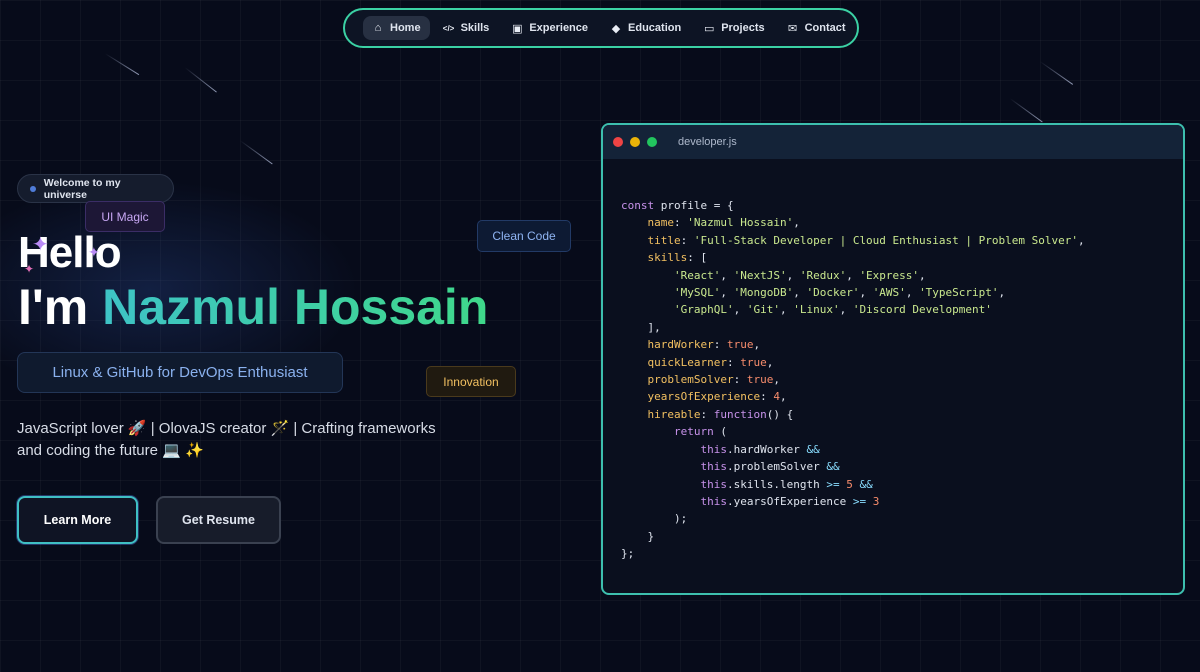 This screenshot has height=672, width=1200. What do you see at coordinates (717, 397) in the screenshot?
I see `code-line: yearsOfExperience: 4,` at bounding box center [717, 397].